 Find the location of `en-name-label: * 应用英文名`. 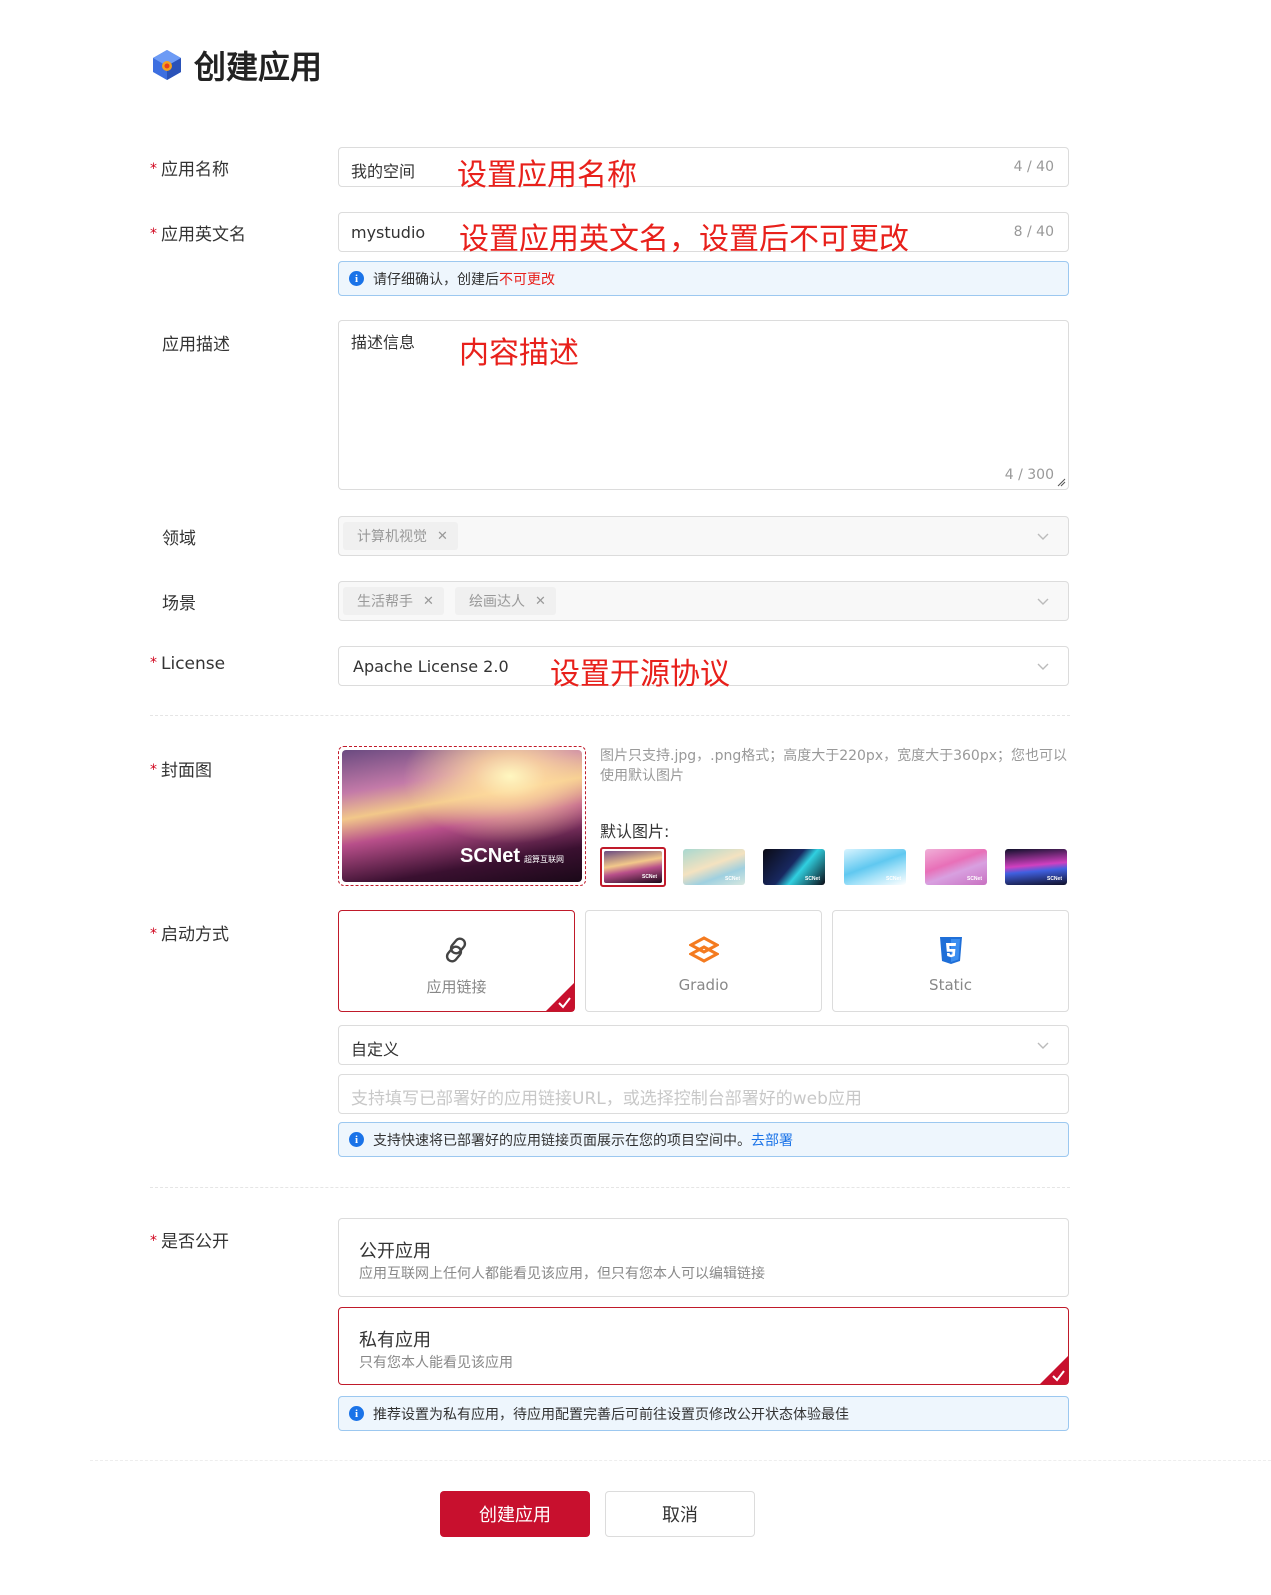

en-name-label: * 应用英文名 is located at coordinates (198, 235).